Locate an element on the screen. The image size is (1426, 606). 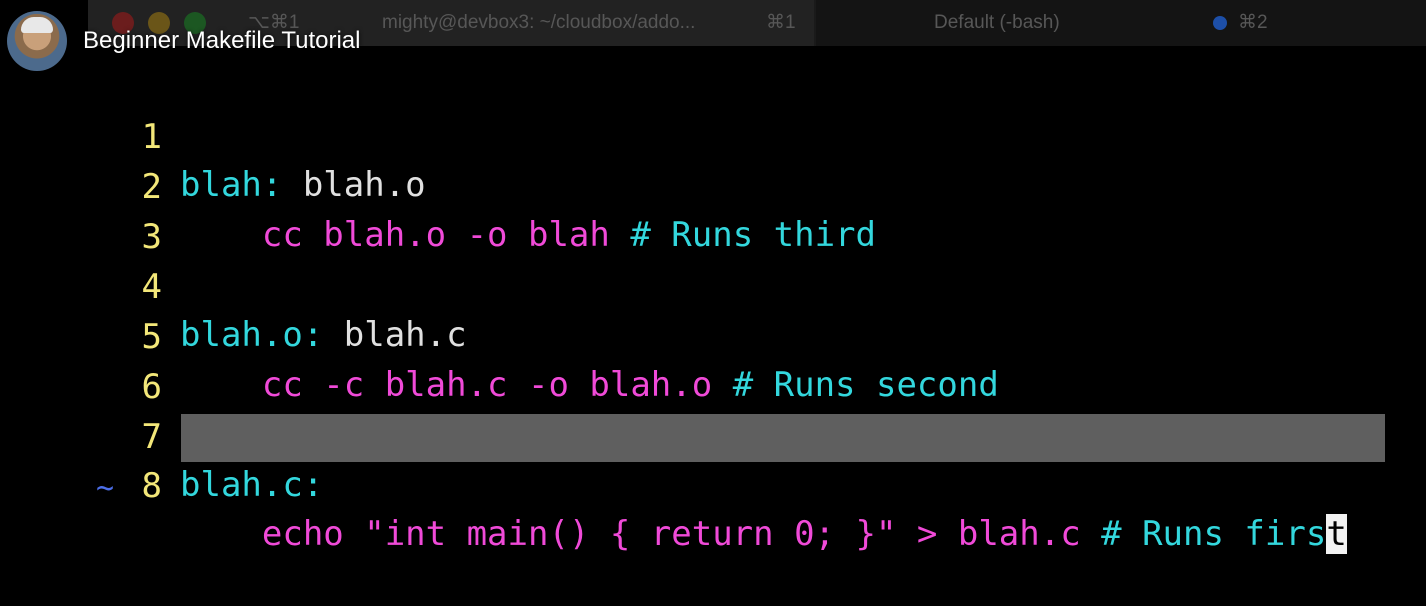
make-target: blah: is located at coordinates (231, 185).